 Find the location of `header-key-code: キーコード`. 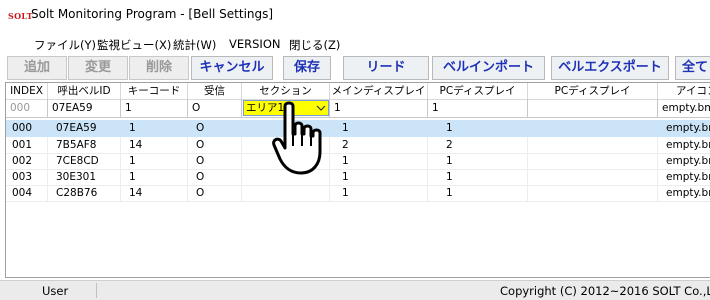

header-key-code: キーコード is located at coordinates (154, 91).